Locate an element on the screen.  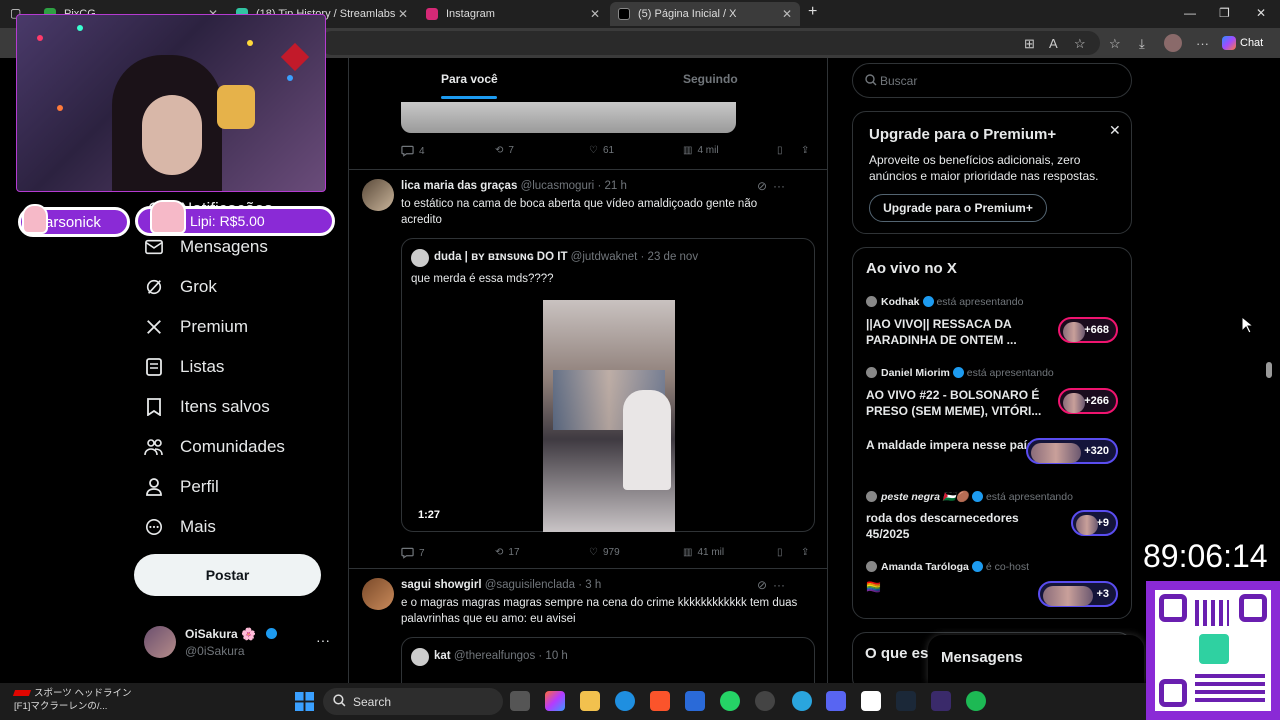
tab-following: Seguindo is located at coordinates (710, 79).